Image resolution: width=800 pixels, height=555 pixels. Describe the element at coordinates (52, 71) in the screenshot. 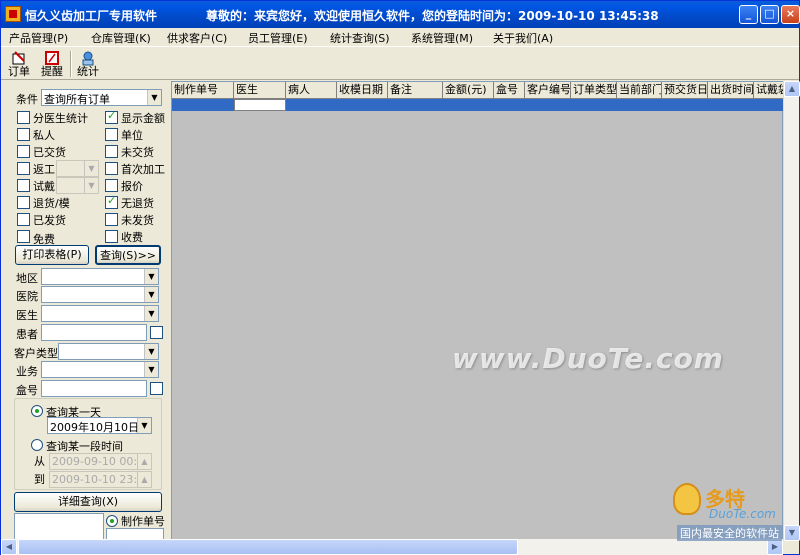

I see `remind-label: 提醒` at that location.